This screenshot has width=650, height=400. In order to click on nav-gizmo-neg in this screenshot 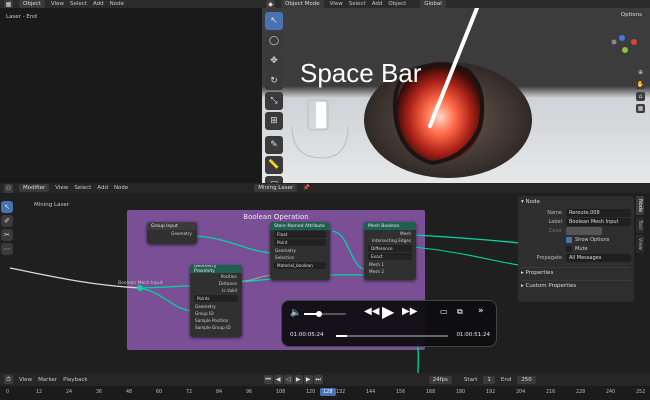, I will do `click(614, 42)`.